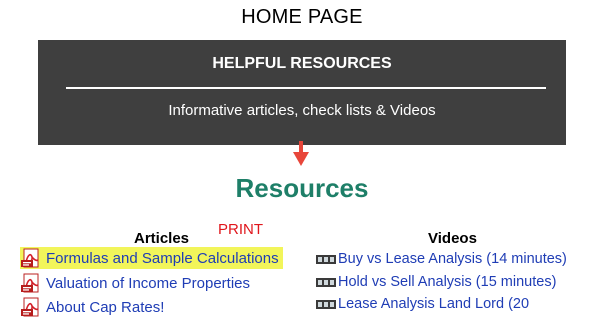  Describe the element at coordinates (302, 17) in the screenshot. I see `page-title: HOME PAGE` at that location.